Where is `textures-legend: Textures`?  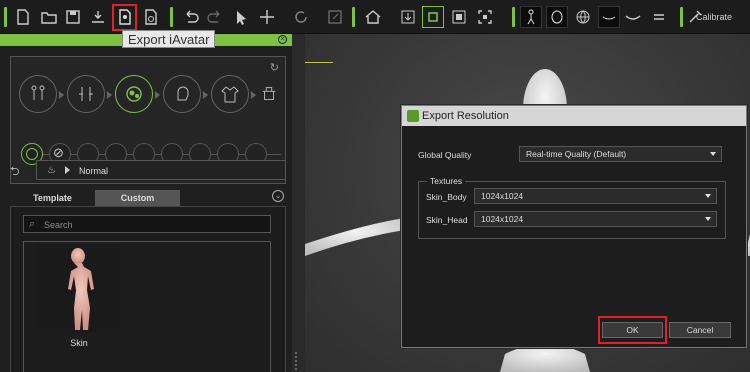
textures-legend: Textures is located at coordinates (446, 181).